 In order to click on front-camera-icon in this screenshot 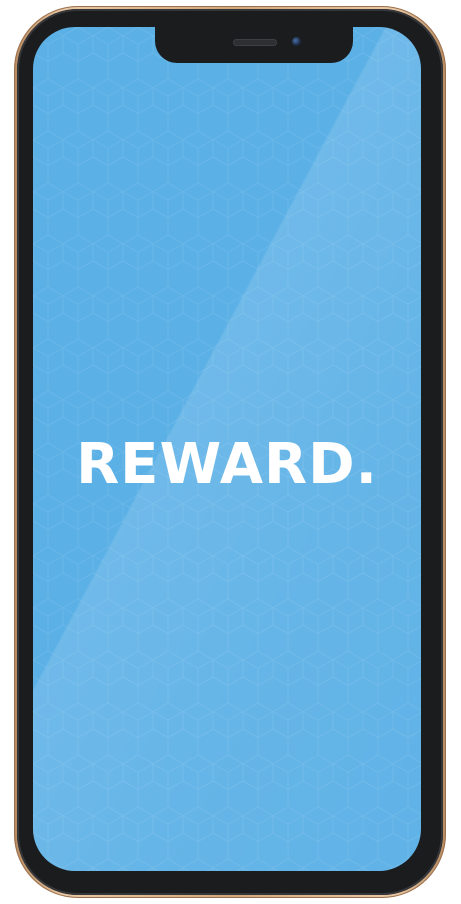, I will do `click(296, 41)`.